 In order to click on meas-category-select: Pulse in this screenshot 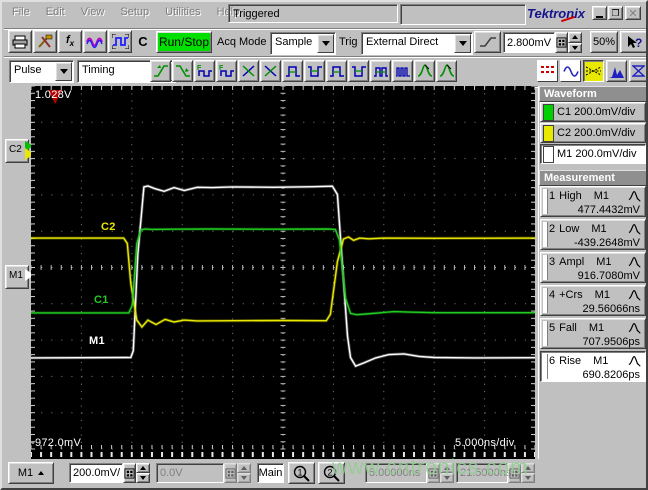, I will do `click(41, 71)`.